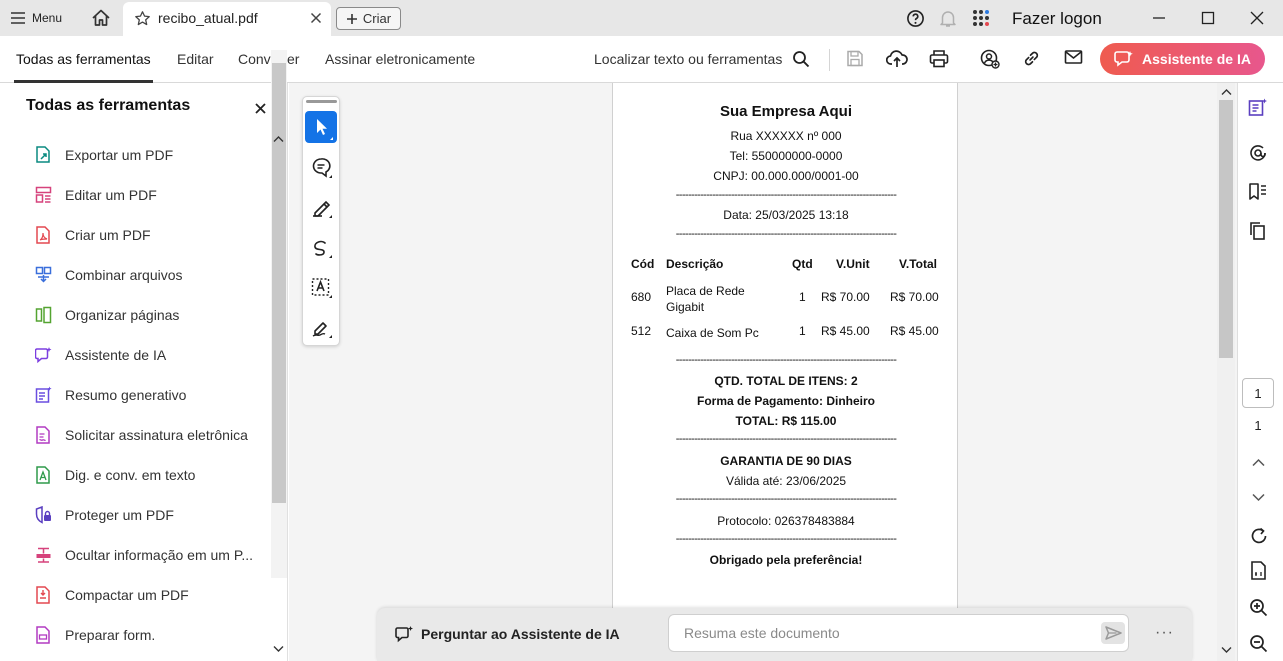 The width and height of the screenshot is (1283, 661). What do you see at coordinates (322, 288) in the screenshot?
I see `text-tool-icon` at bounding box center [322, 288].